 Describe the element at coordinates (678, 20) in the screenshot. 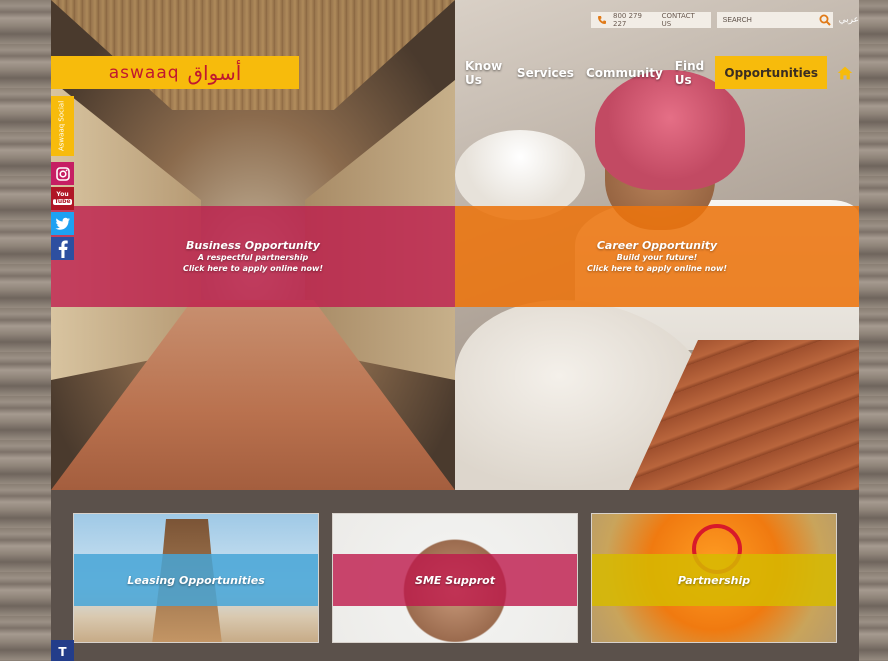

I see `contact-us-label: CONTACT US` at that location.